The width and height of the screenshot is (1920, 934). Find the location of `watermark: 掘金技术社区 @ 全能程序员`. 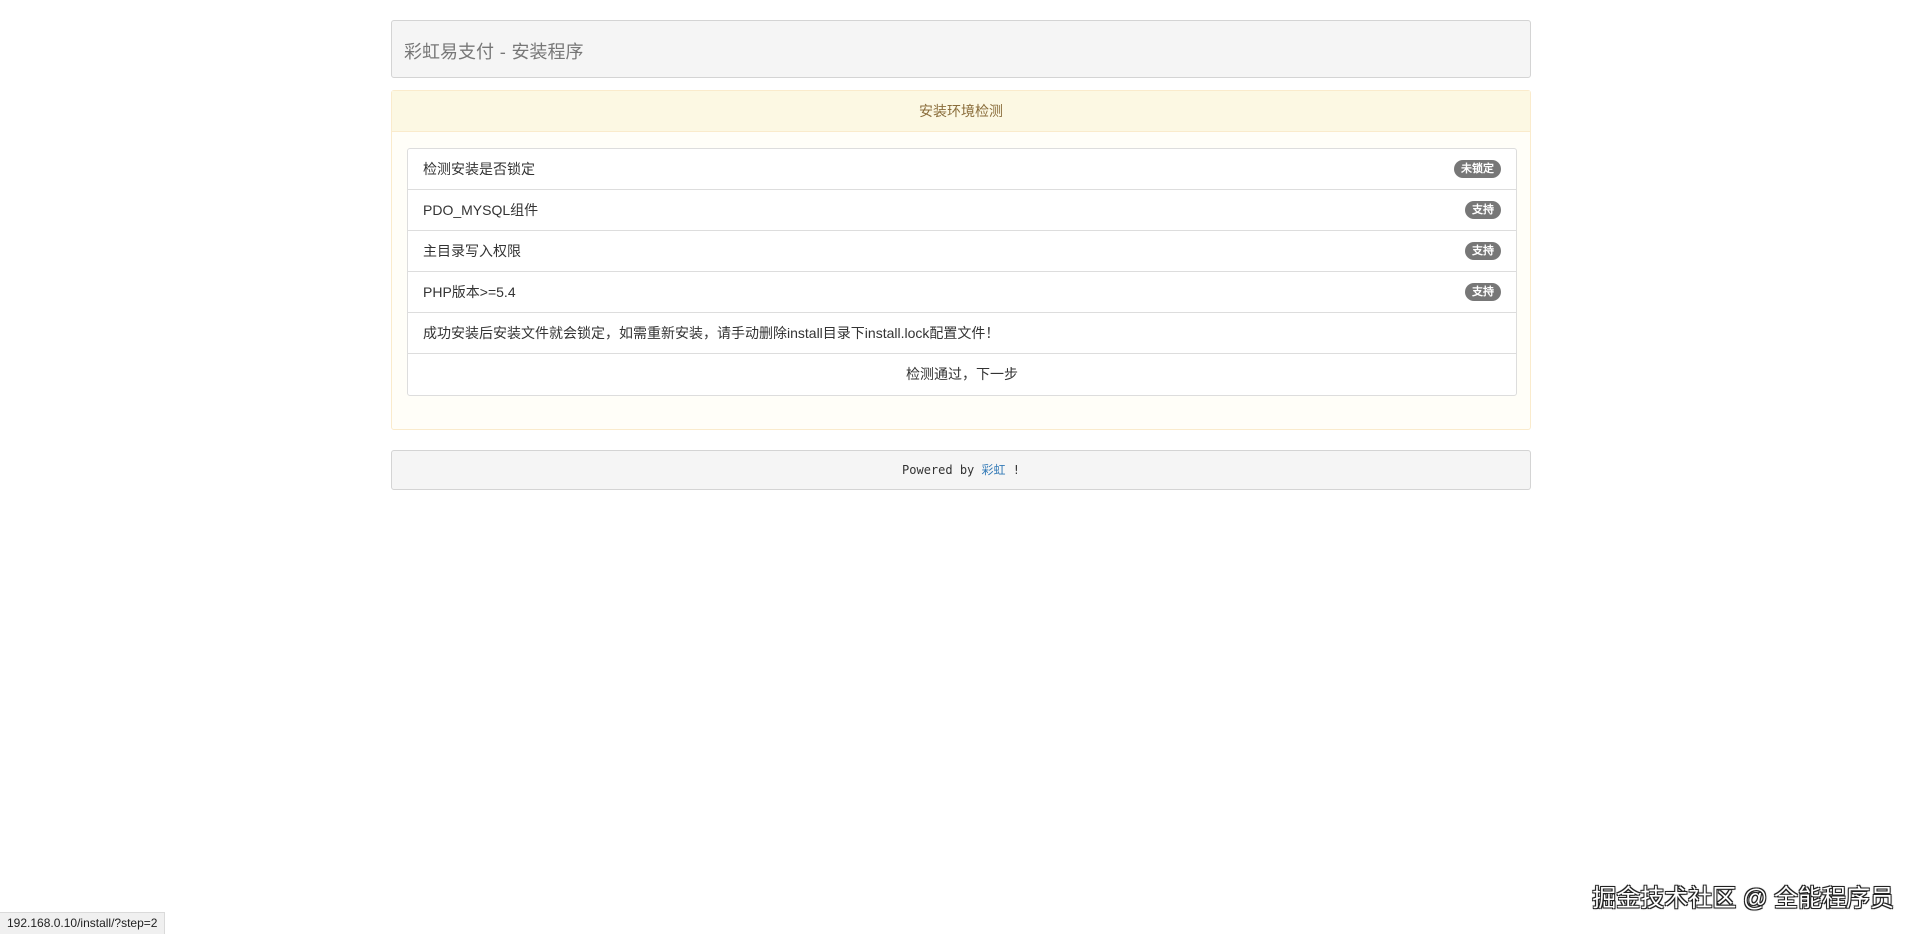

watermark: 掘金技术社区 @ 全能程序员 is located at coordinates (1743, 898).